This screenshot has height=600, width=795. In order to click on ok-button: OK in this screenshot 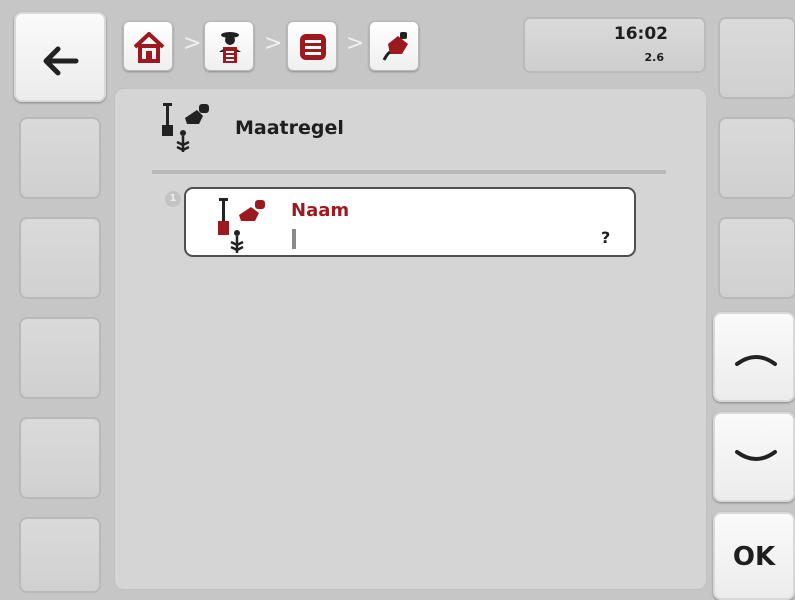, I will do `click(754, 556)`.